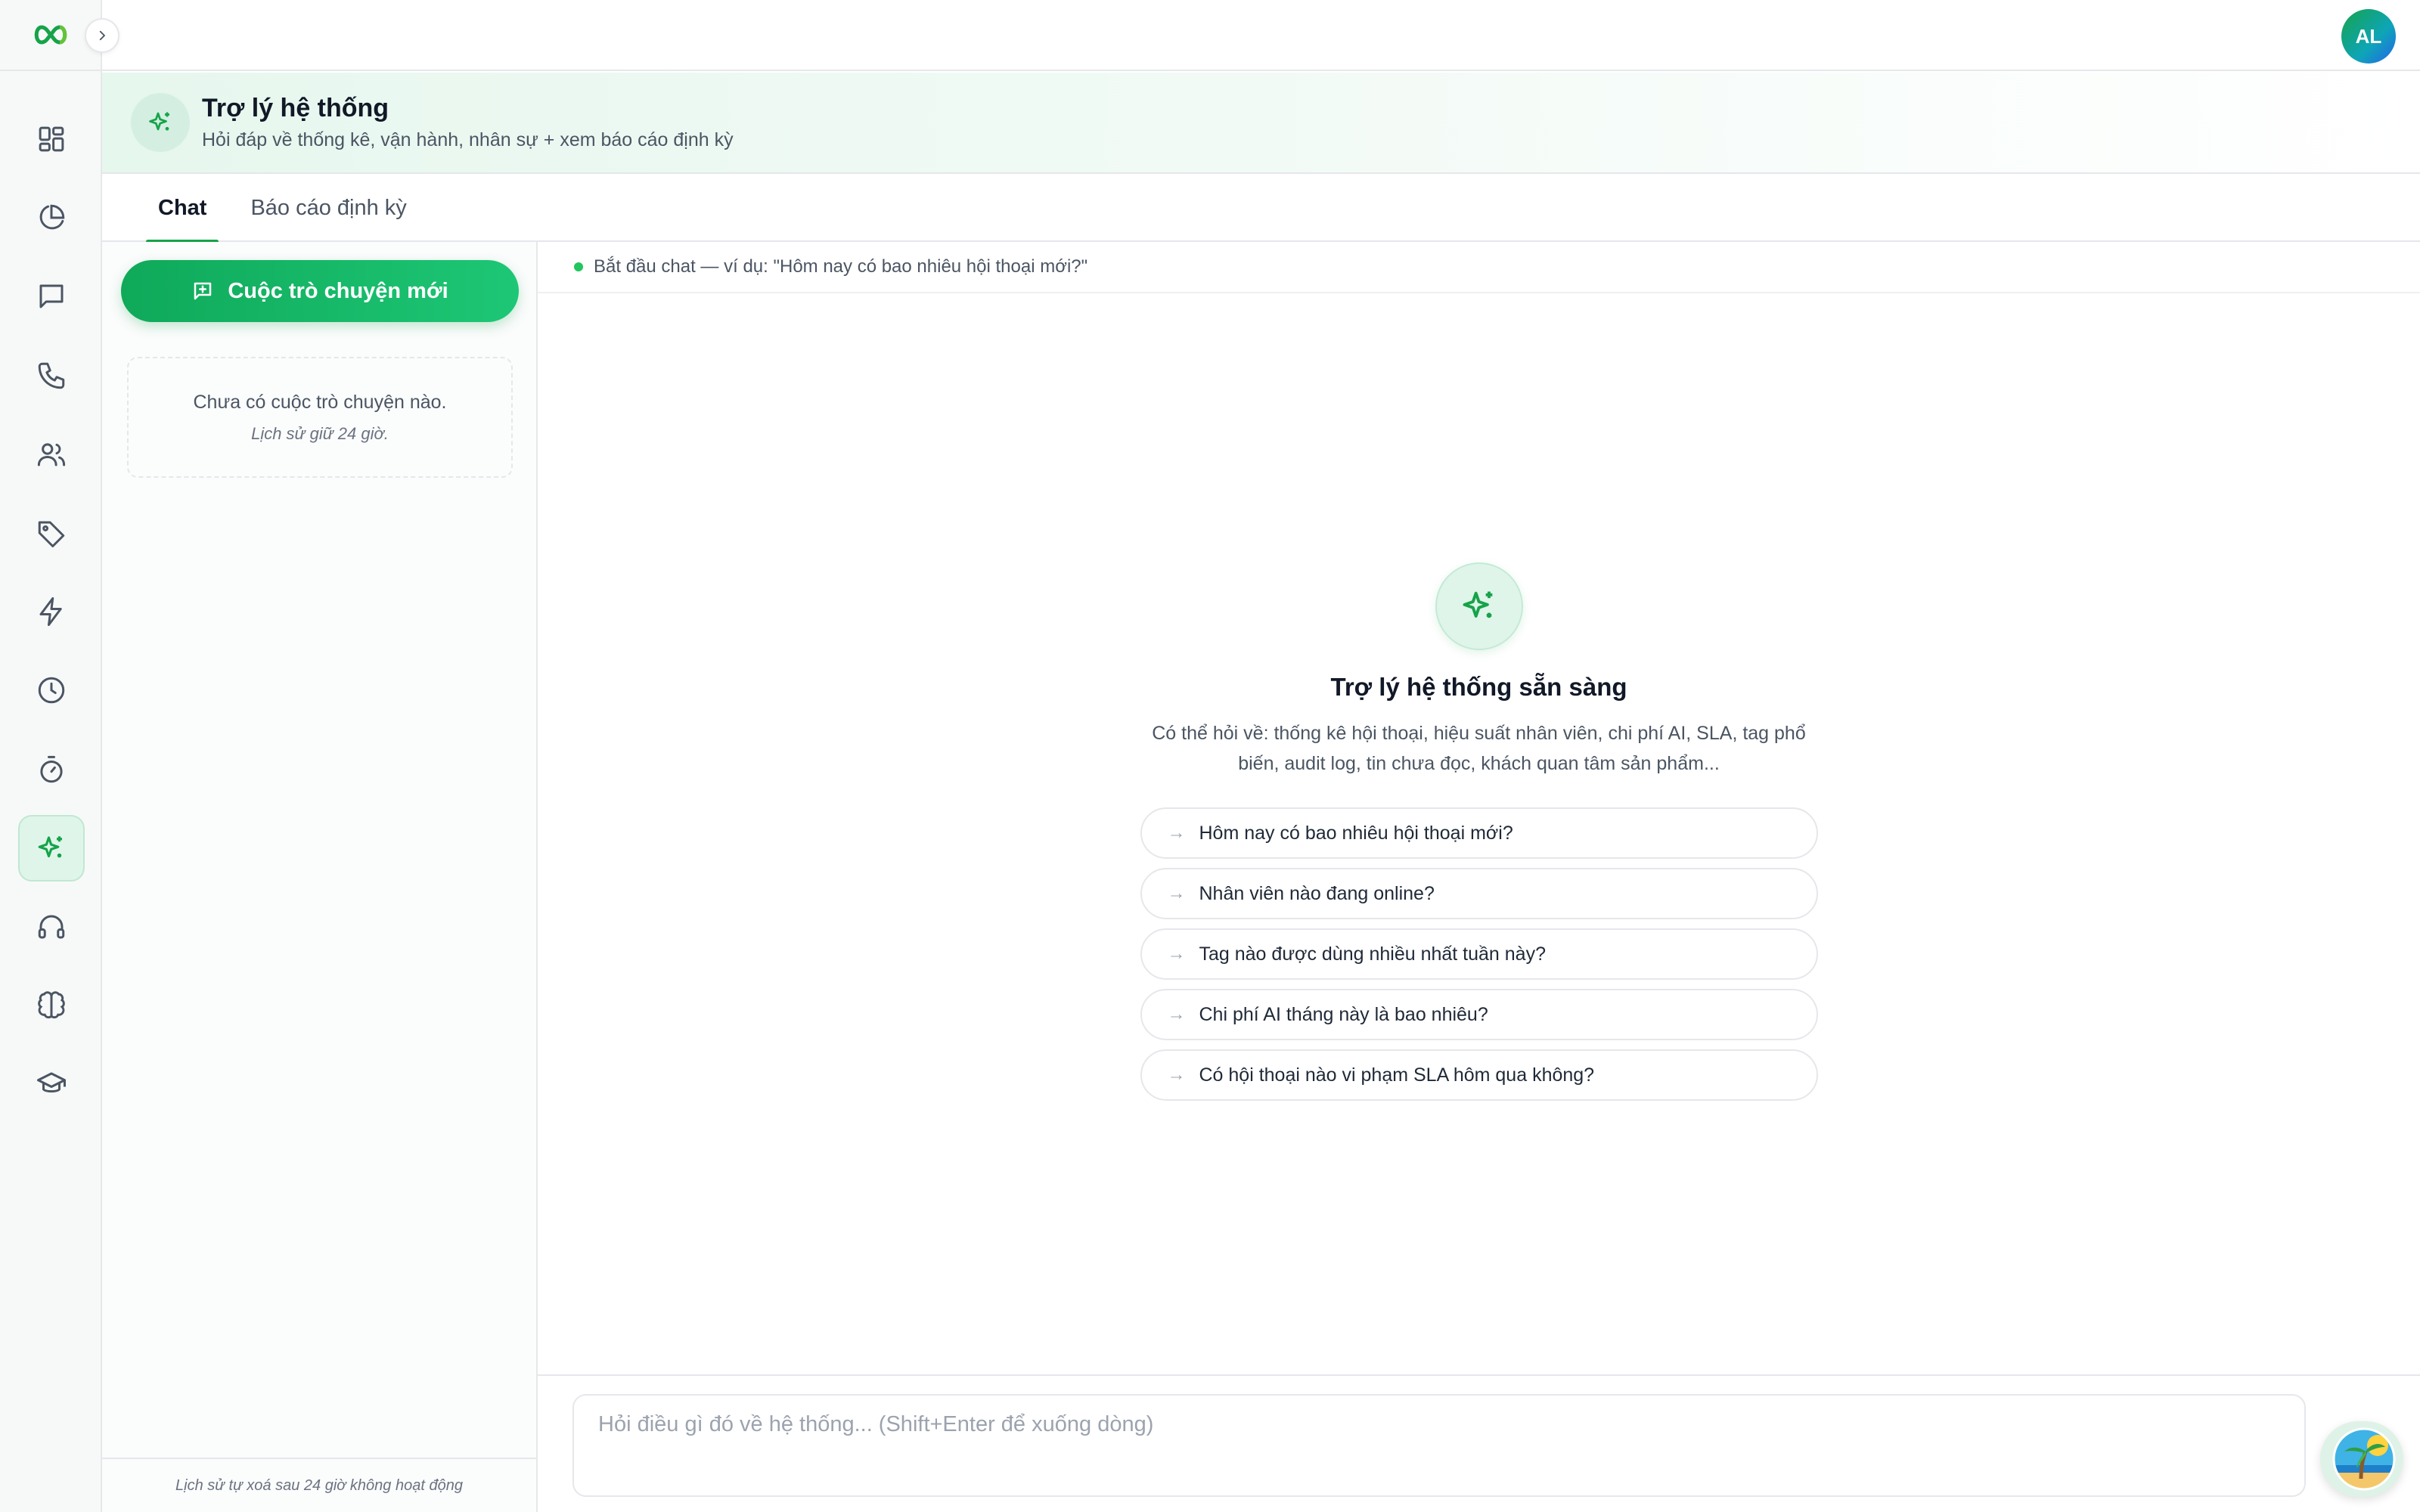  I want to click on rail-item-ai-brain, so click(51, 1006).